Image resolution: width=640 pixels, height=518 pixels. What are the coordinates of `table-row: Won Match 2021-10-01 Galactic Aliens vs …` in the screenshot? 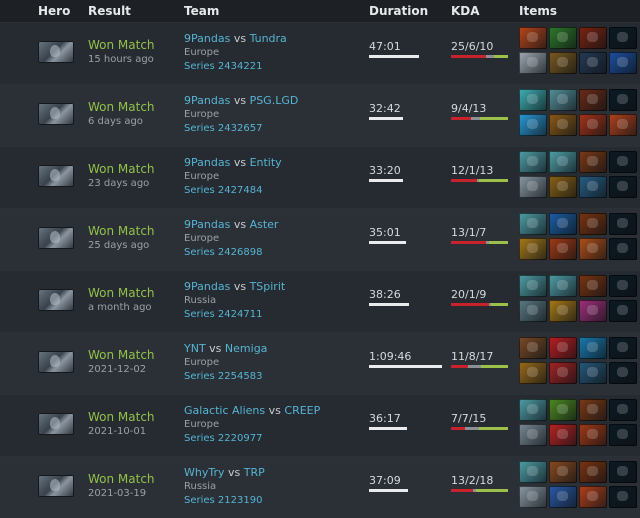 It's located at (320, 425).